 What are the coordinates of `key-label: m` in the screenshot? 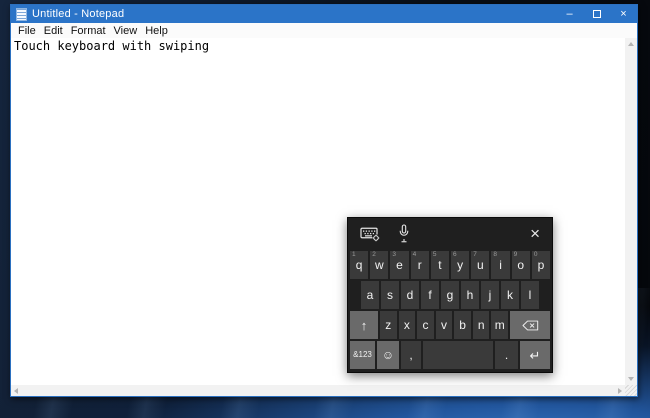 It's located at (499, 325).